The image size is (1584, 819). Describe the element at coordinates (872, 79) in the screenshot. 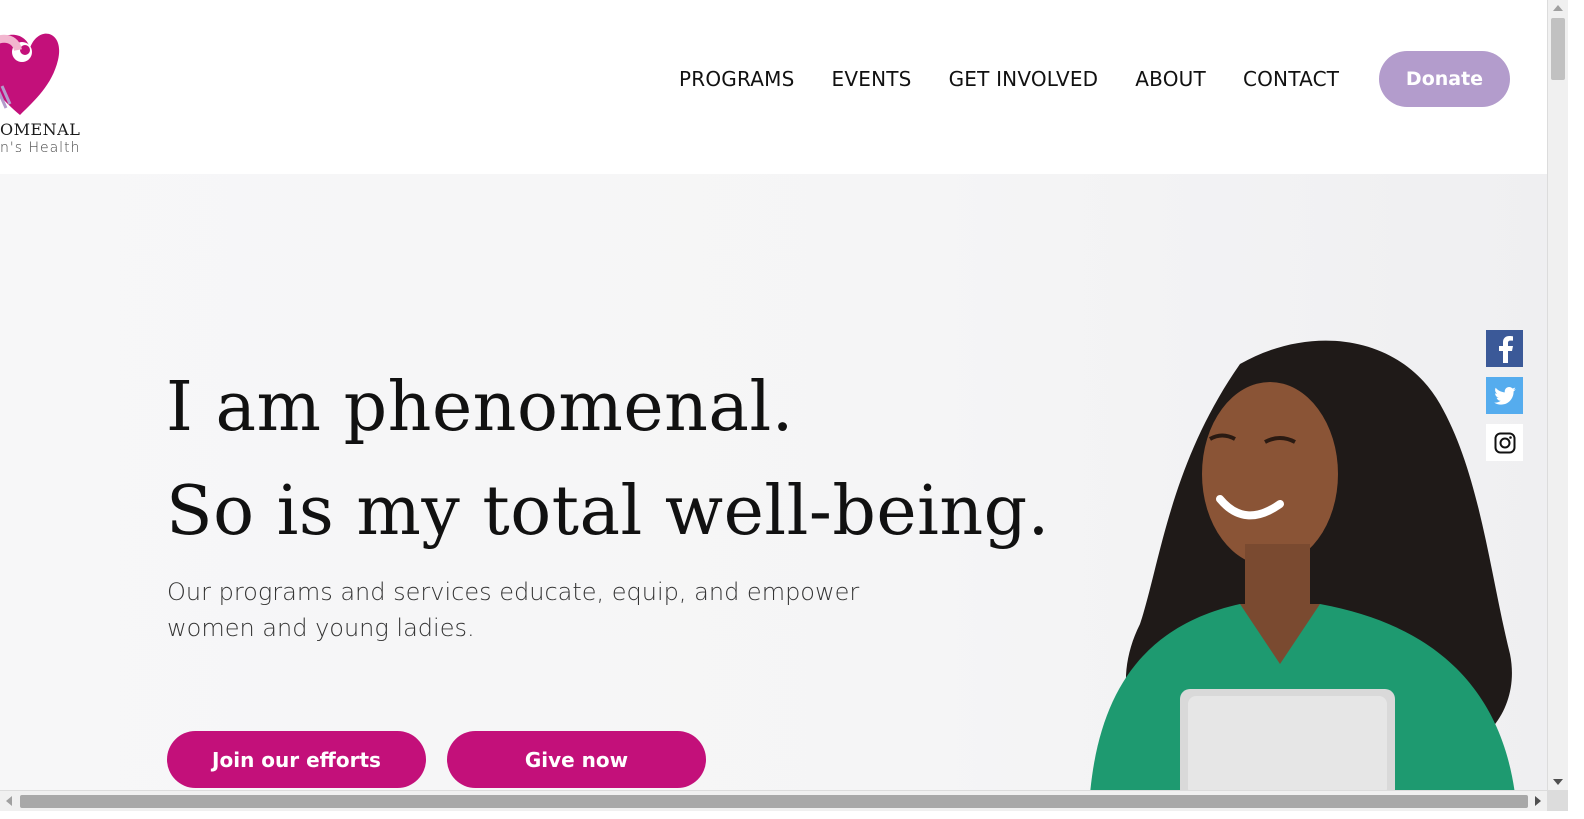

I see `nav-events: EVENTS` at that location.